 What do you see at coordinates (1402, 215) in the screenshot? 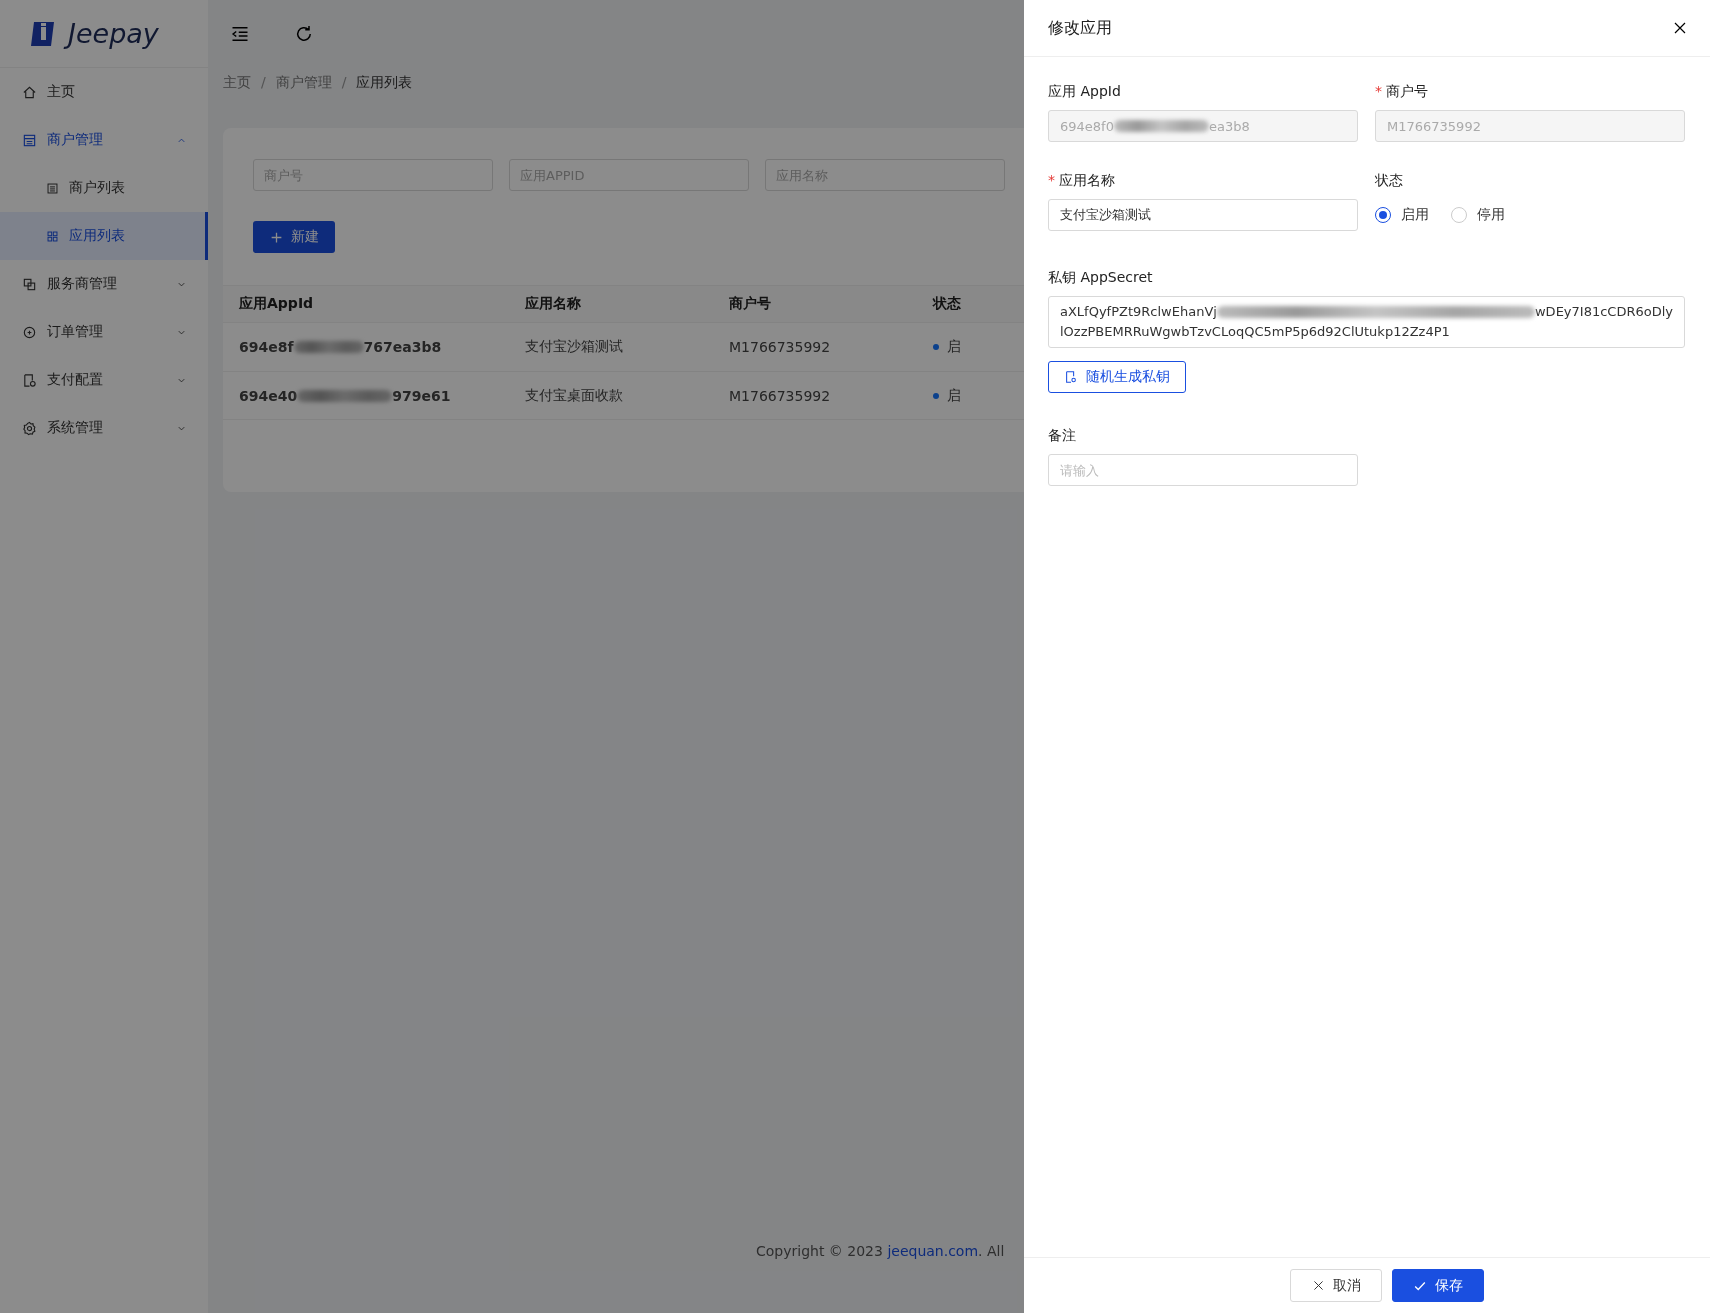
I see `status-radio: 启用` at bounding box center [1402, 215].